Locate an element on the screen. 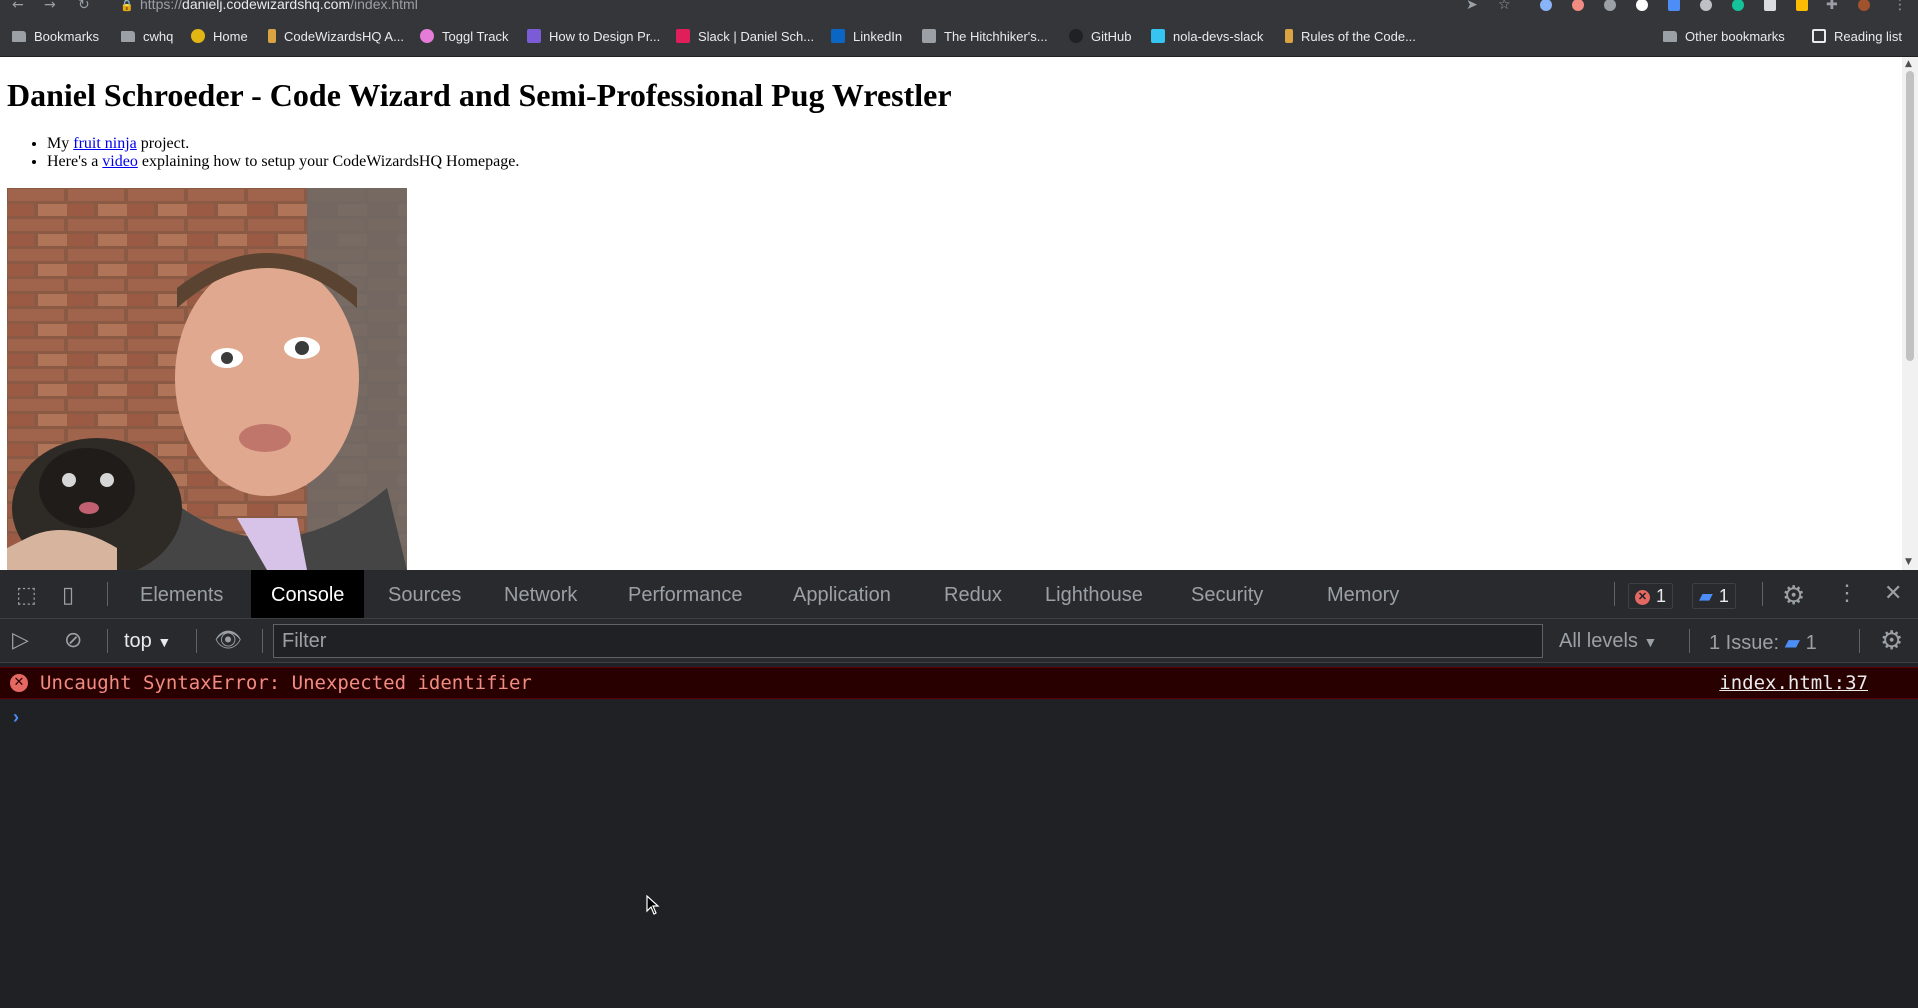 The image size is (1918, 1008). bookmark-label: GitHub is located at coordinates (1111, 36).